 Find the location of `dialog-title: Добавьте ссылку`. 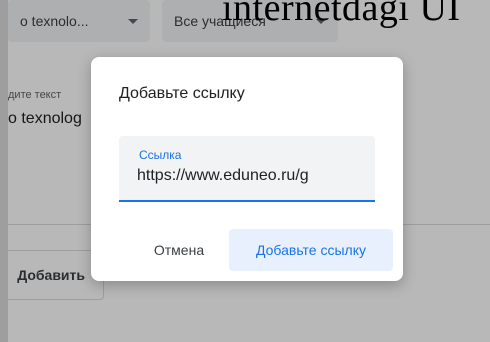

dialog-title: Добавьте ссылку is located at coordinates (182, 93).